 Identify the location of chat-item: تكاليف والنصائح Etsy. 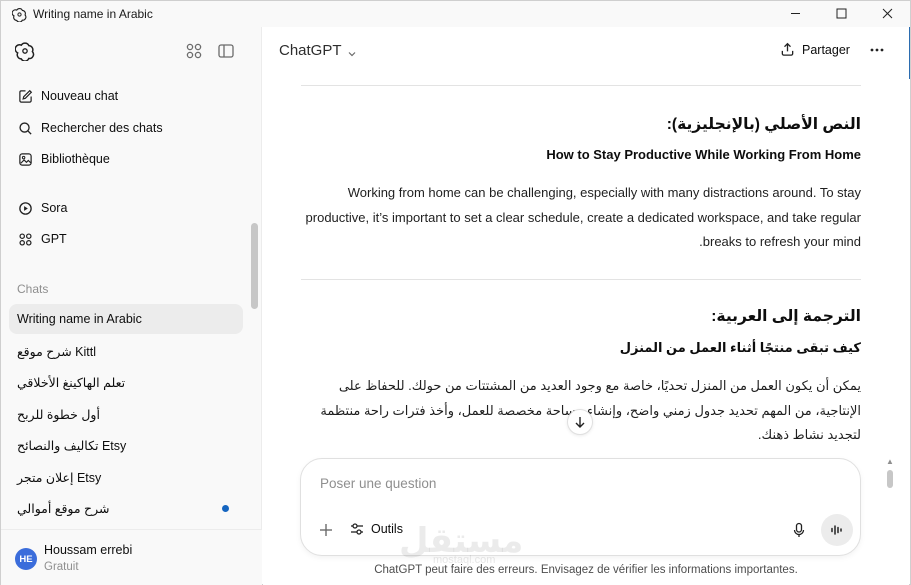
(126, 445).